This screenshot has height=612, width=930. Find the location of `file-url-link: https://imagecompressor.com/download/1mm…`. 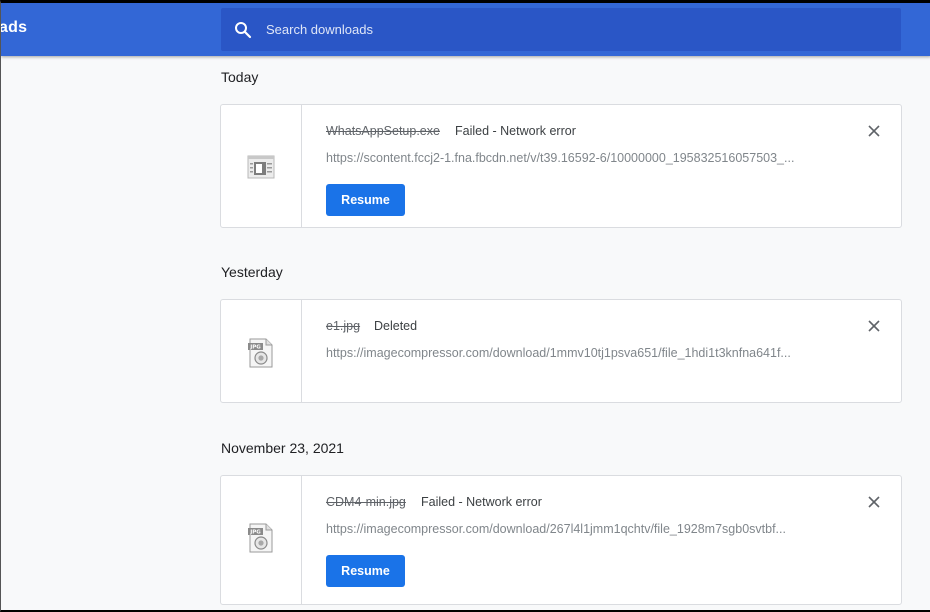

file-url-link: https://imagecompressor.com/download/1mm… is located at coordinates (576, 353).